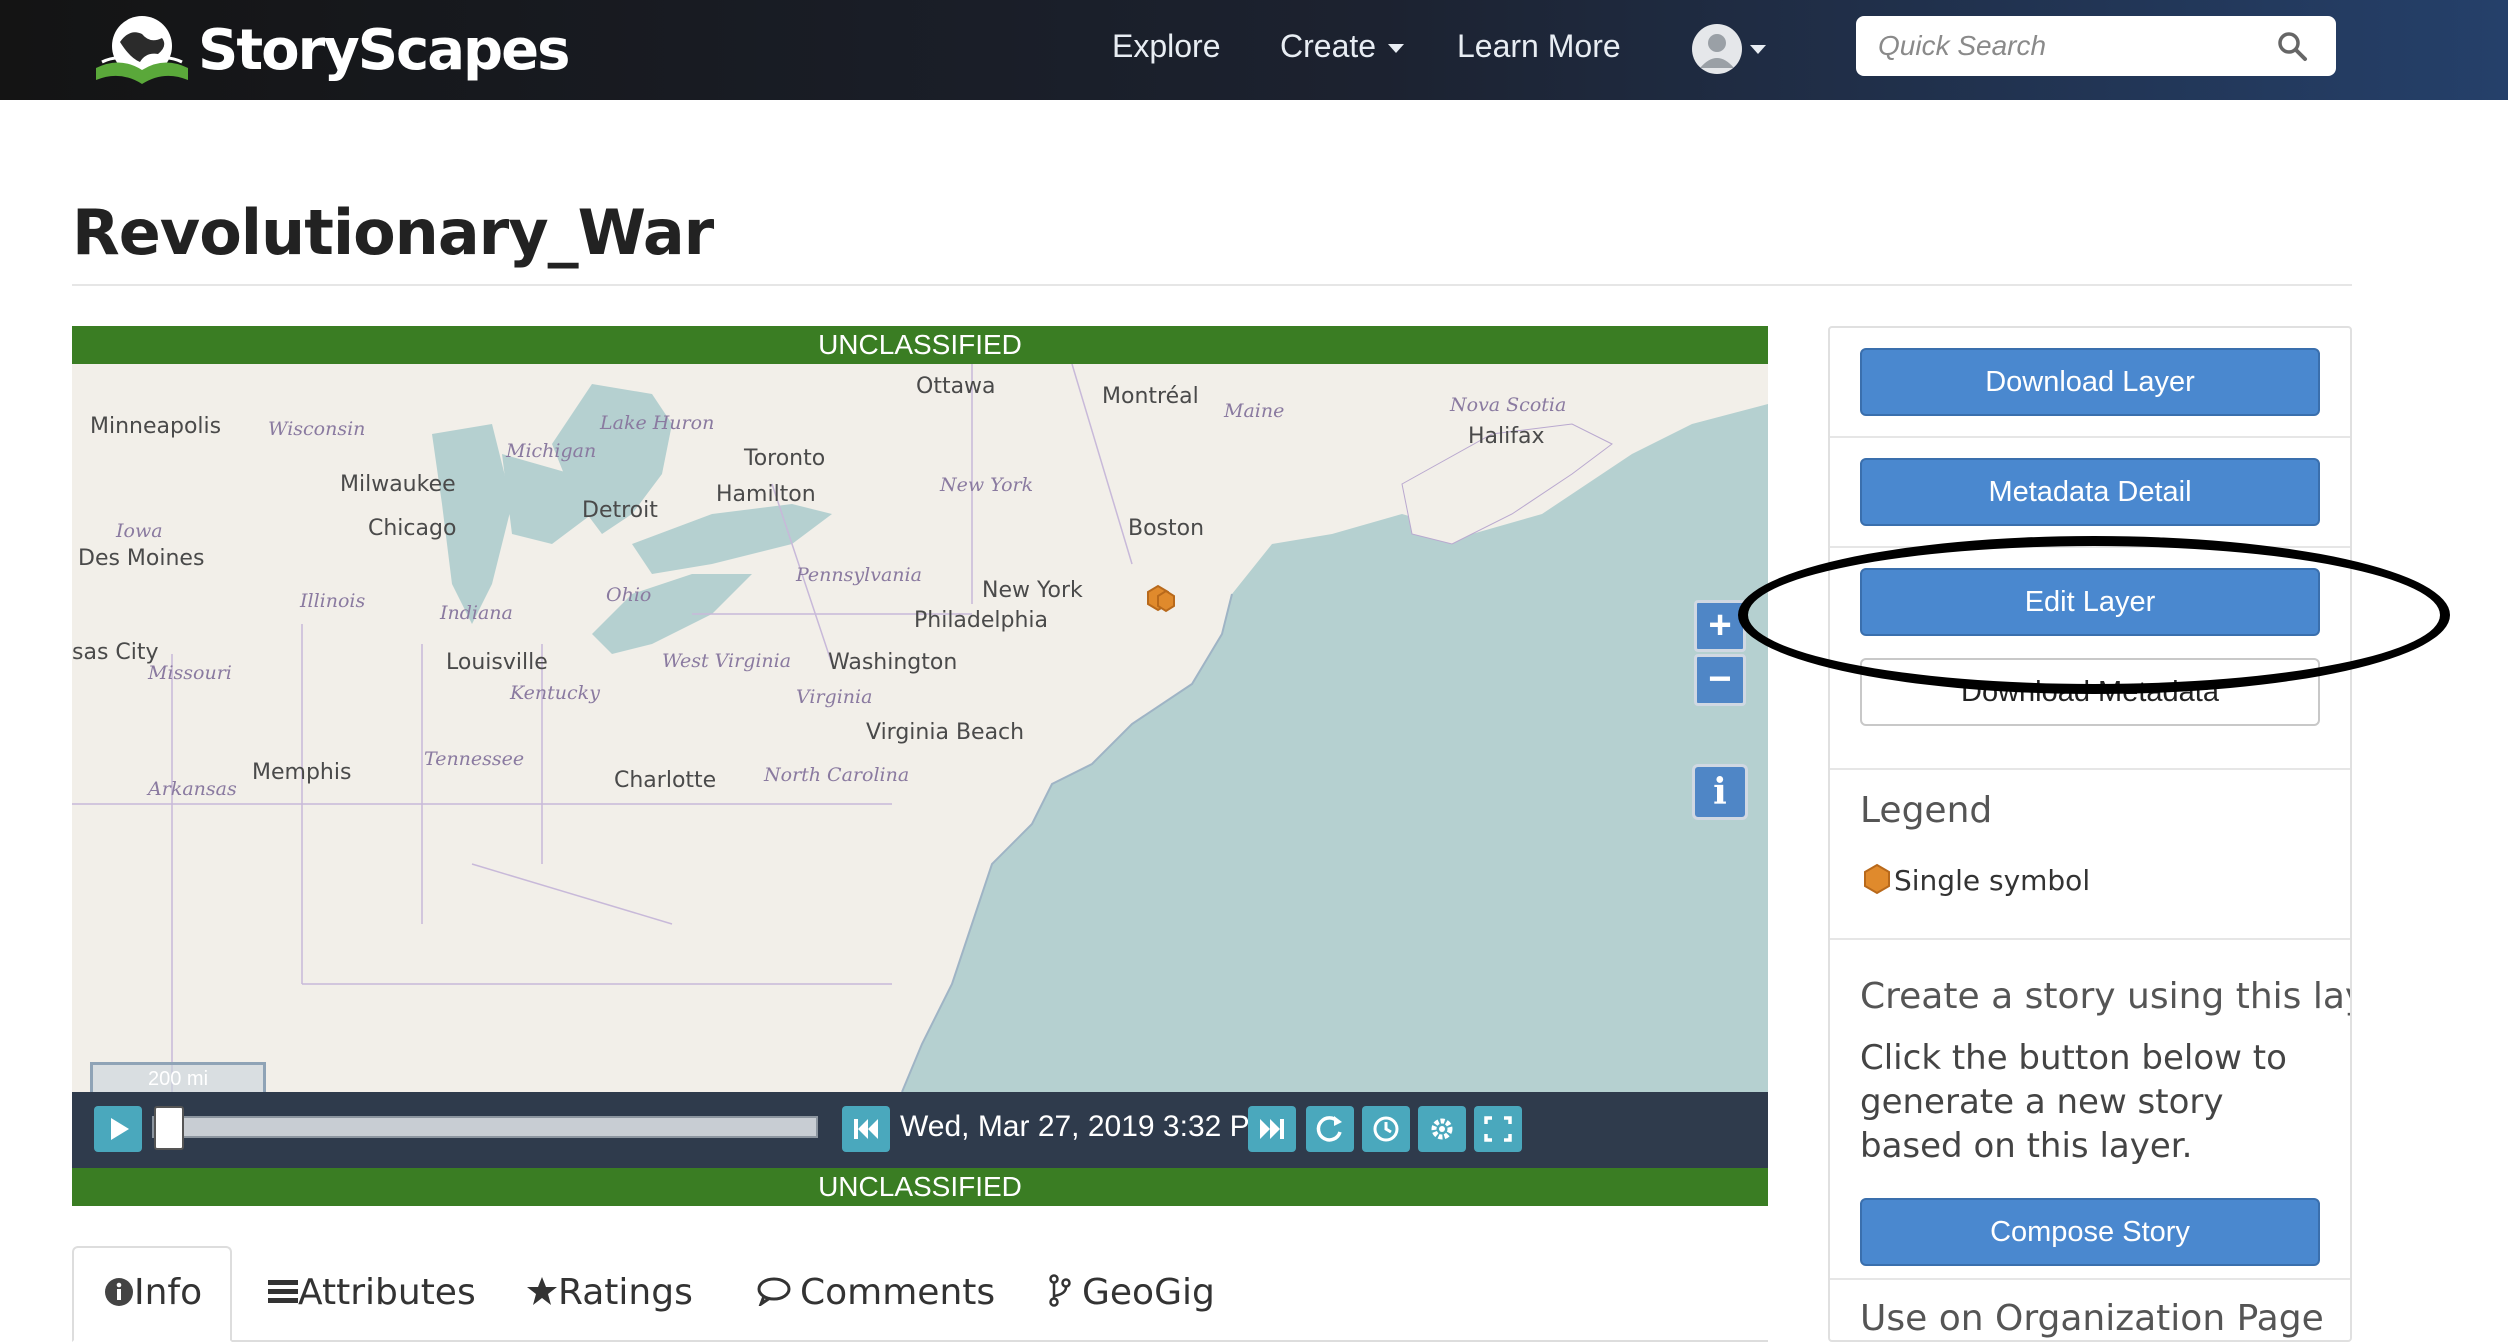 This screenshot has width=2508, height=1342. I want to click on tab-label: GeoGig, so click(1148, 1292).